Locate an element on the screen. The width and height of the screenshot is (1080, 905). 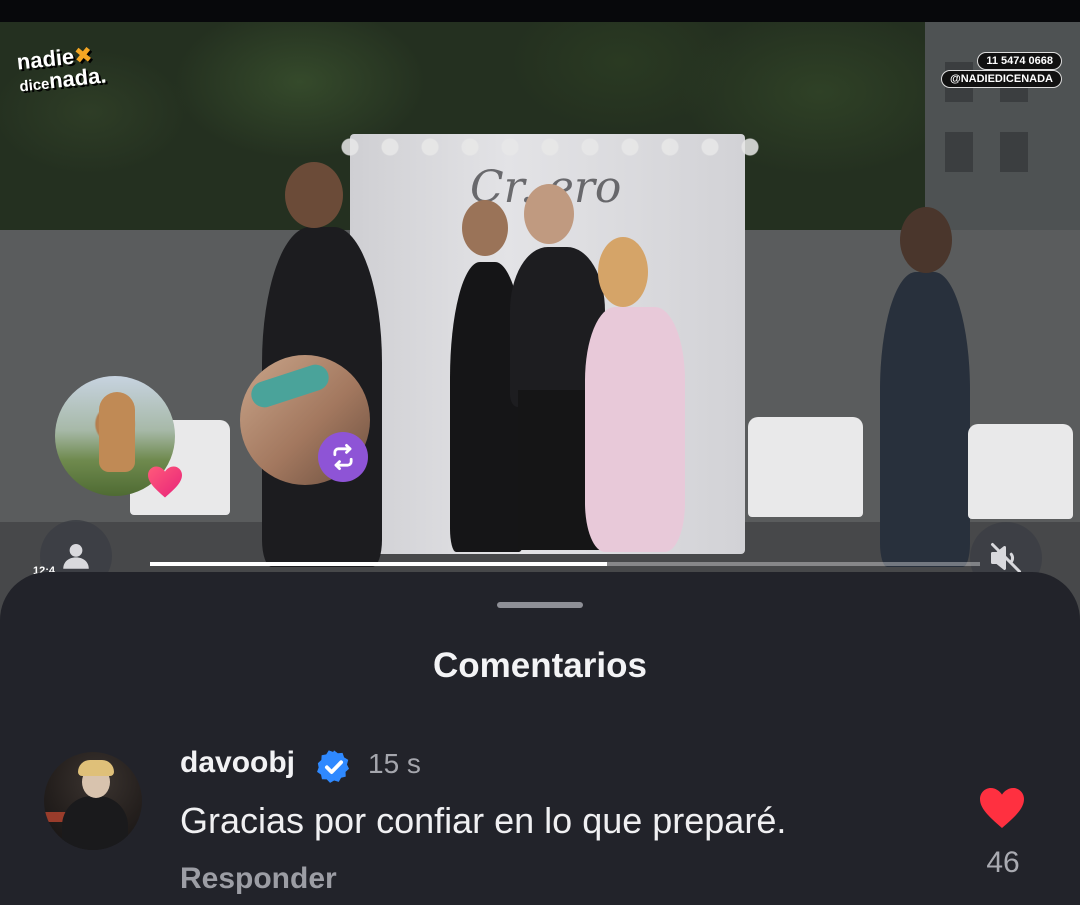
comment-text: Gracias por confiar en lo que preparé. is located at coordinates (483, 820).